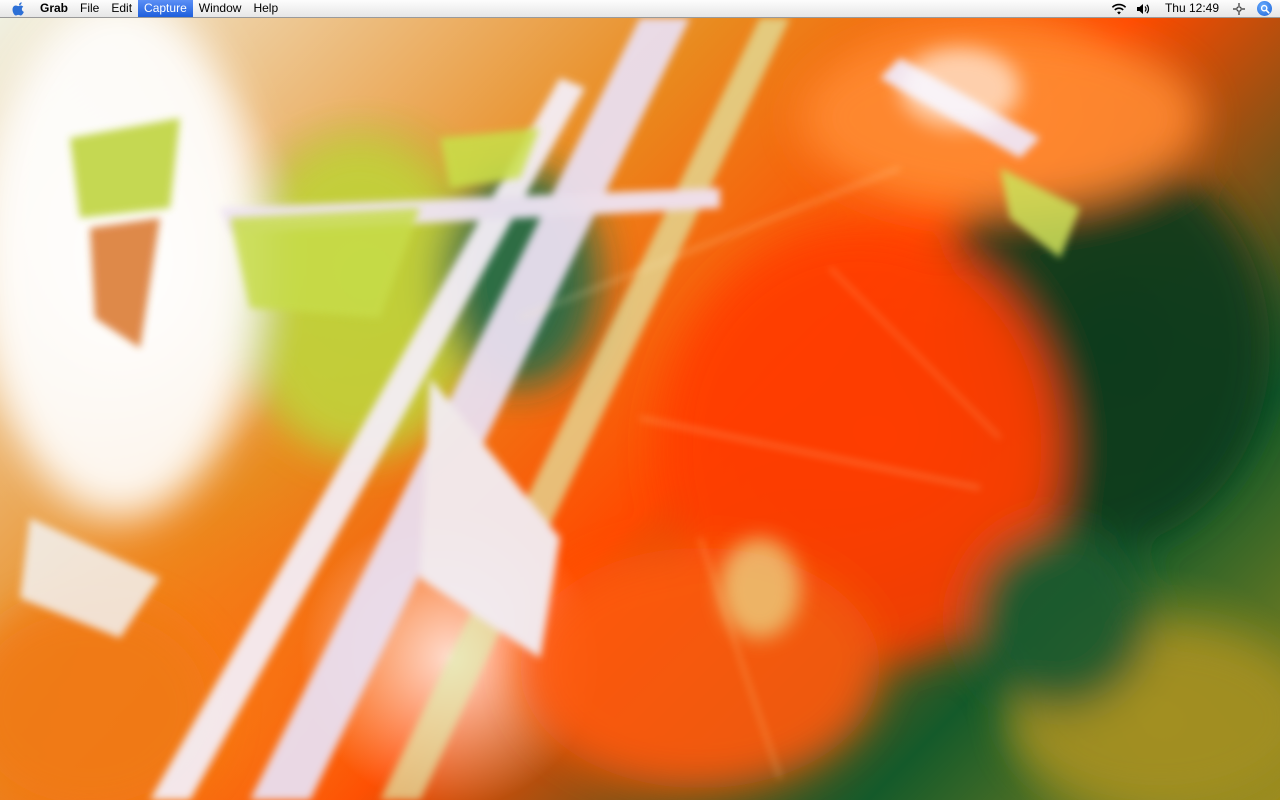 Image resolution: width=1280 pixels, height=800 pixels. I want to click on menu-capture: Capture, so click(165, 8).